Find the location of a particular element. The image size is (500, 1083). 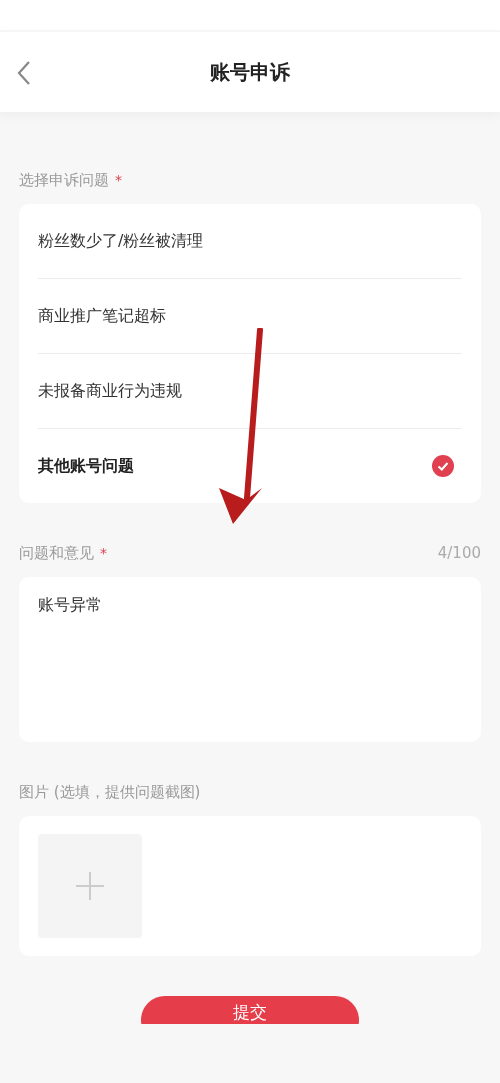

feedback-field: 账号异常 is located at coordinates (250, 659).